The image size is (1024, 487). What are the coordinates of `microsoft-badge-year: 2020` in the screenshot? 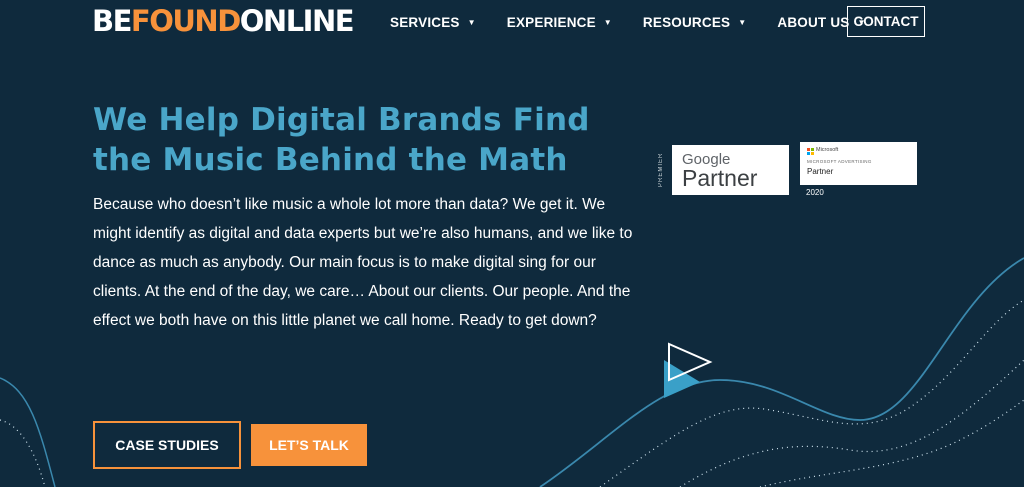 It's located at (815, 192).